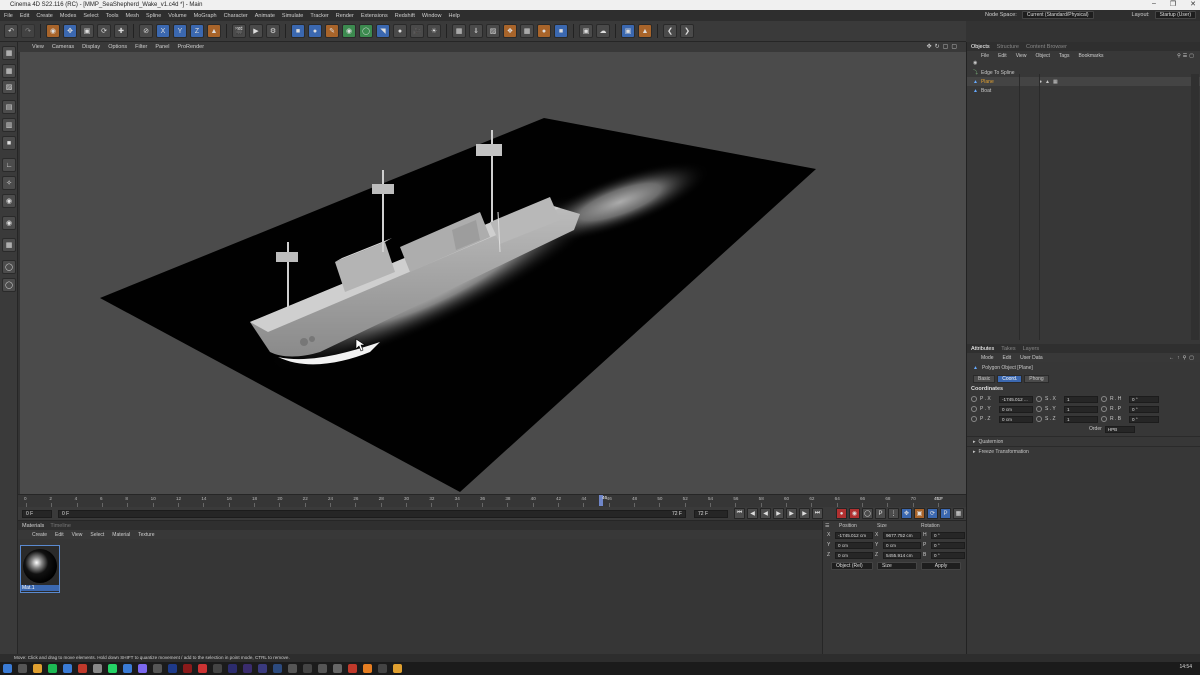 This screenshot has height=675, width=1200. I want to click on coordinate-manager-menu-icon: ☰, so click(830, 526).